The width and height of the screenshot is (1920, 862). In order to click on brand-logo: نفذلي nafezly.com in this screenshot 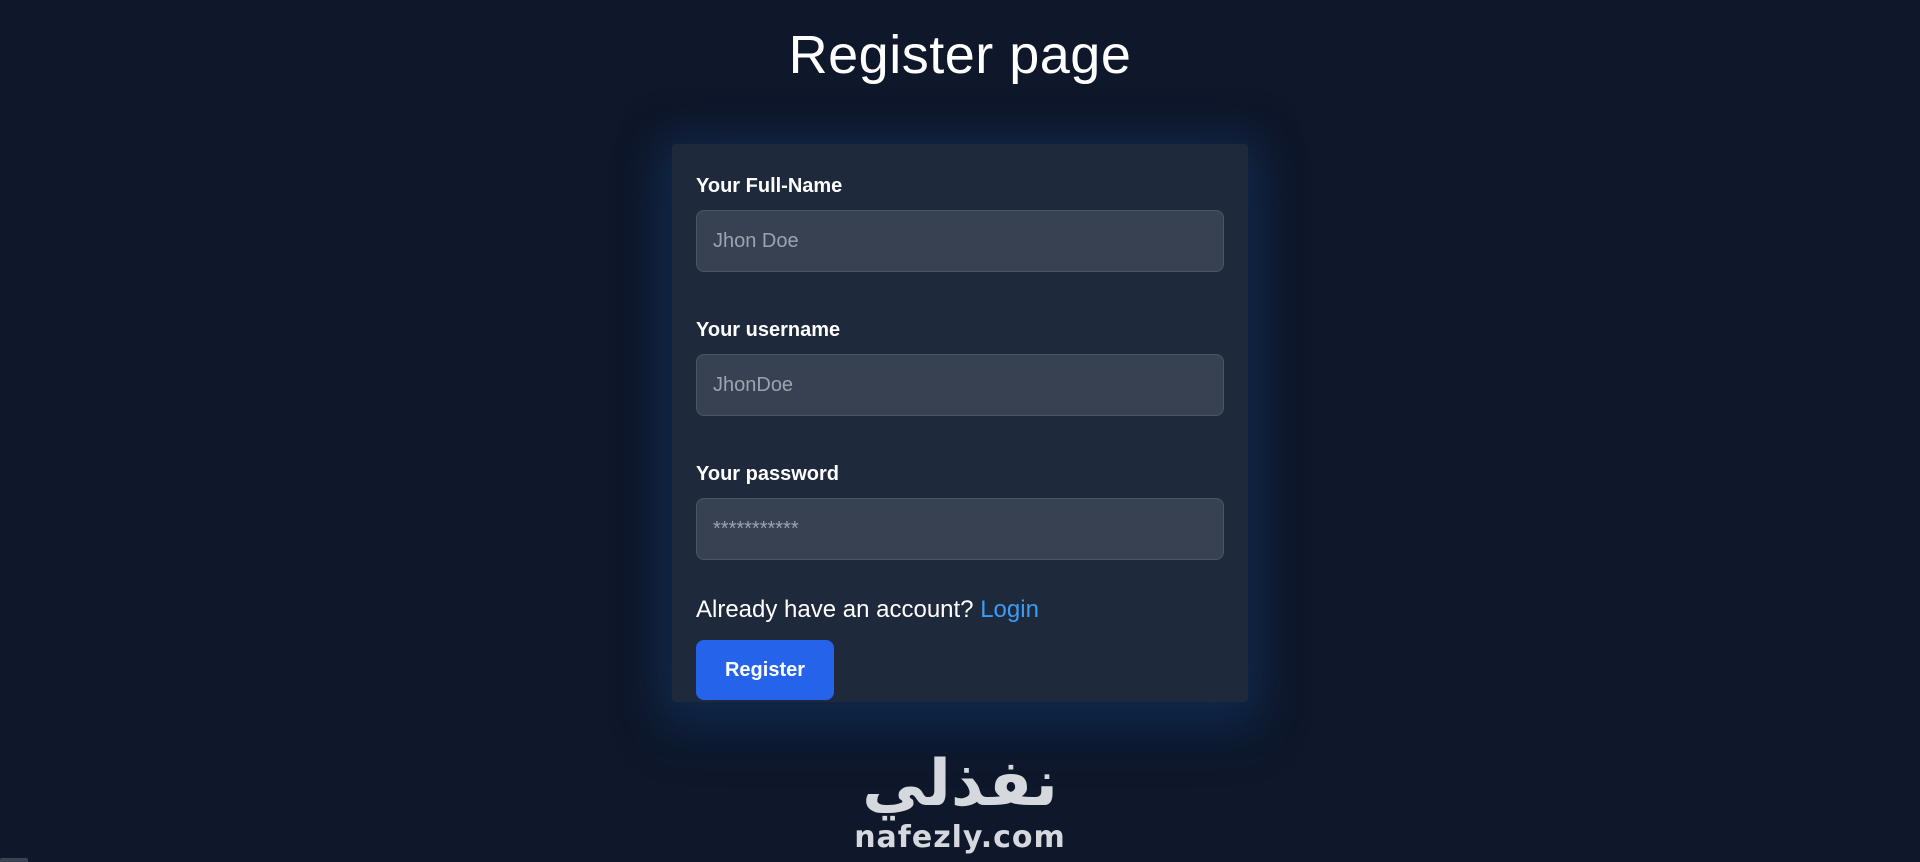, I will do `click(960, 805)`.